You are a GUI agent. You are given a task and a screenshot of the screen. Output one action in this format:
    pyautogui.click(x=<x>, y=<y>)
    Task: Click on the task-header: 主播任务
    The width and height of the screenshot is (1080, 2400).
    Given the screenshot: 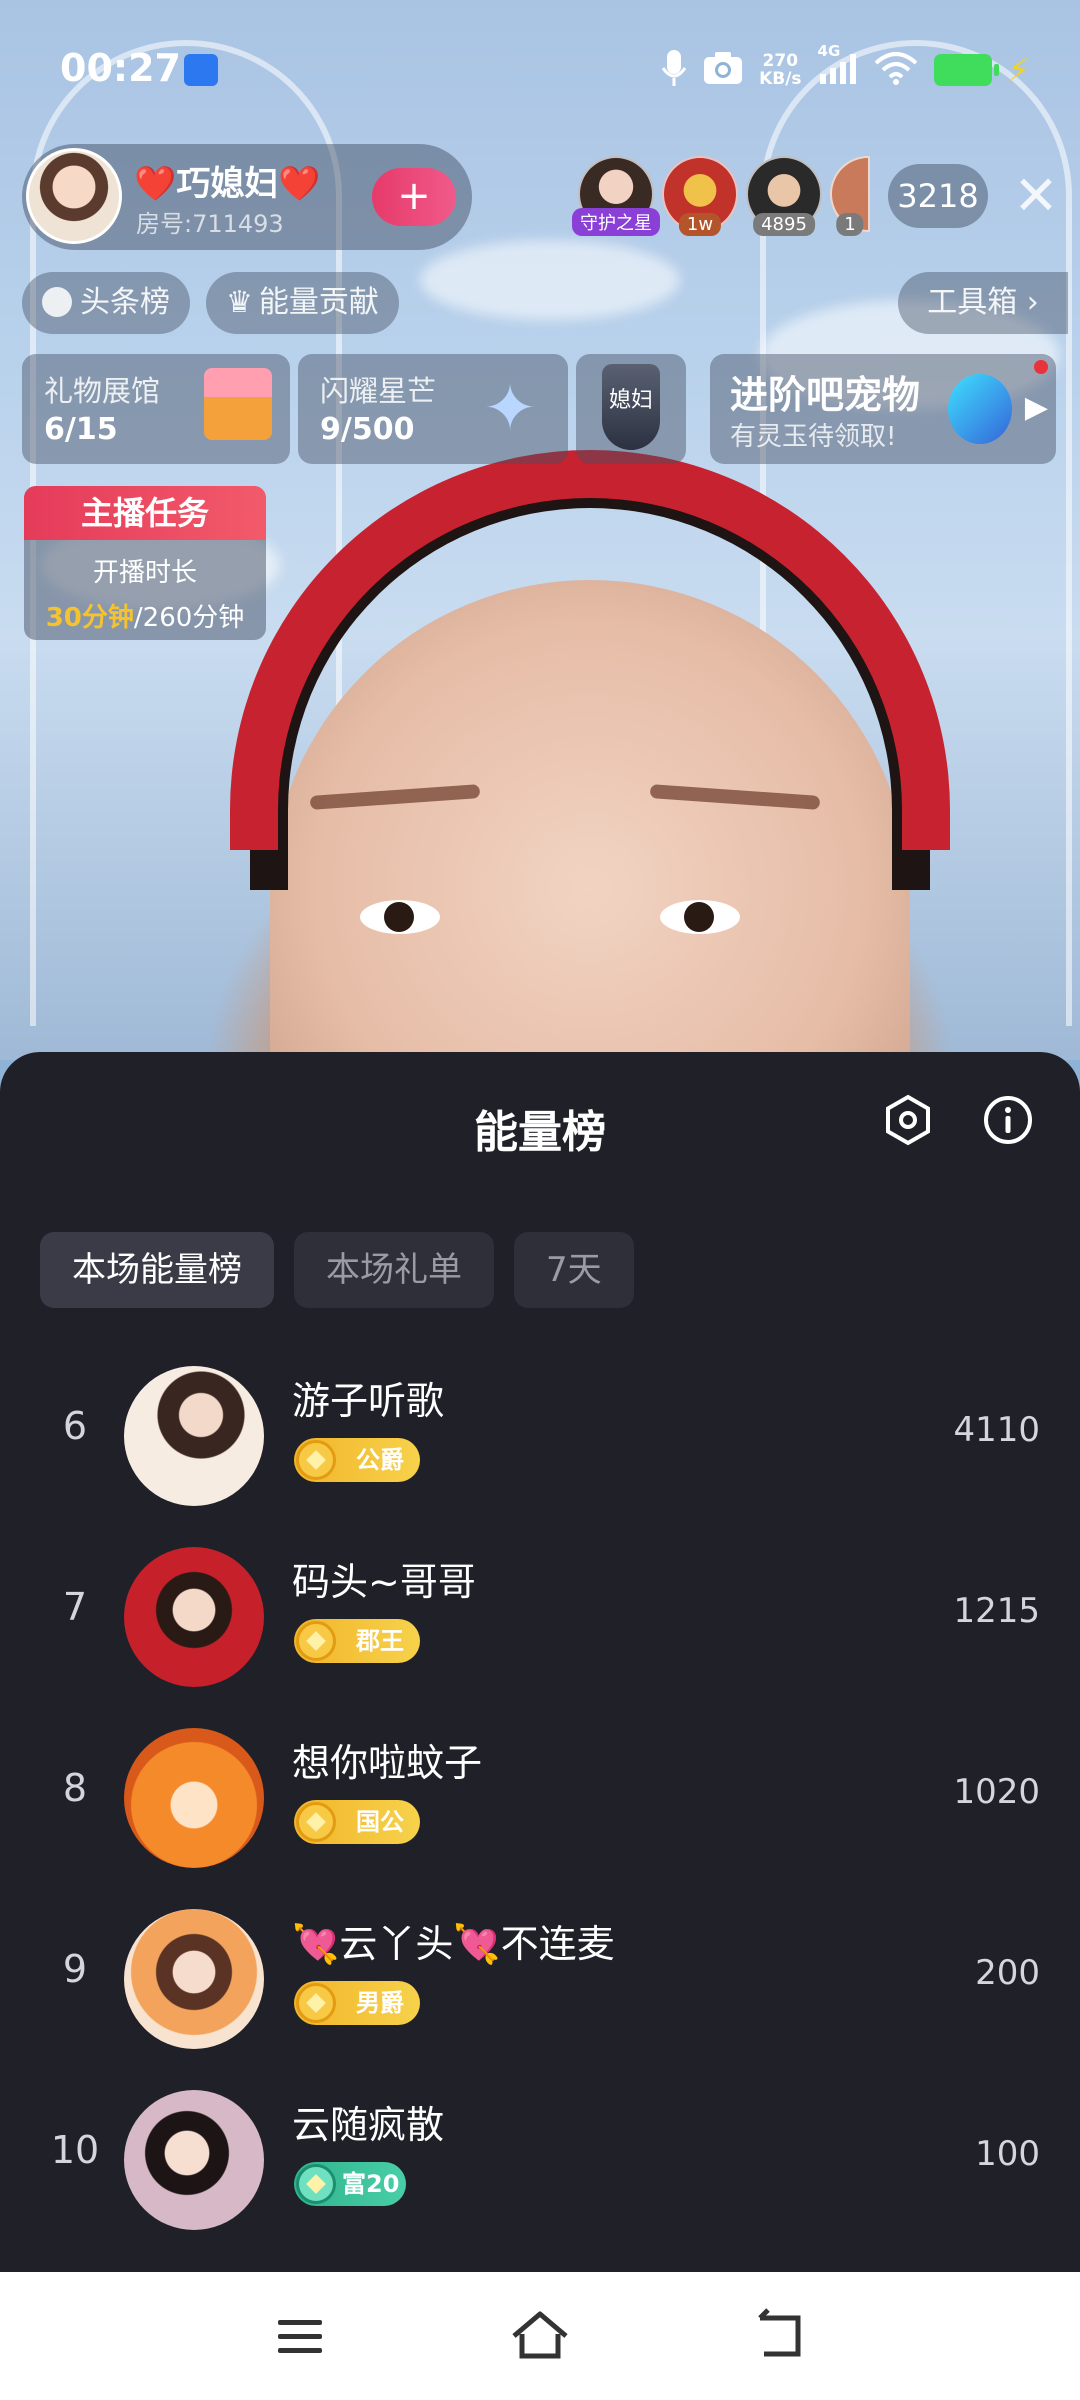 What is the action you would take?
    pyautogui.click(x=145, y=513)
    